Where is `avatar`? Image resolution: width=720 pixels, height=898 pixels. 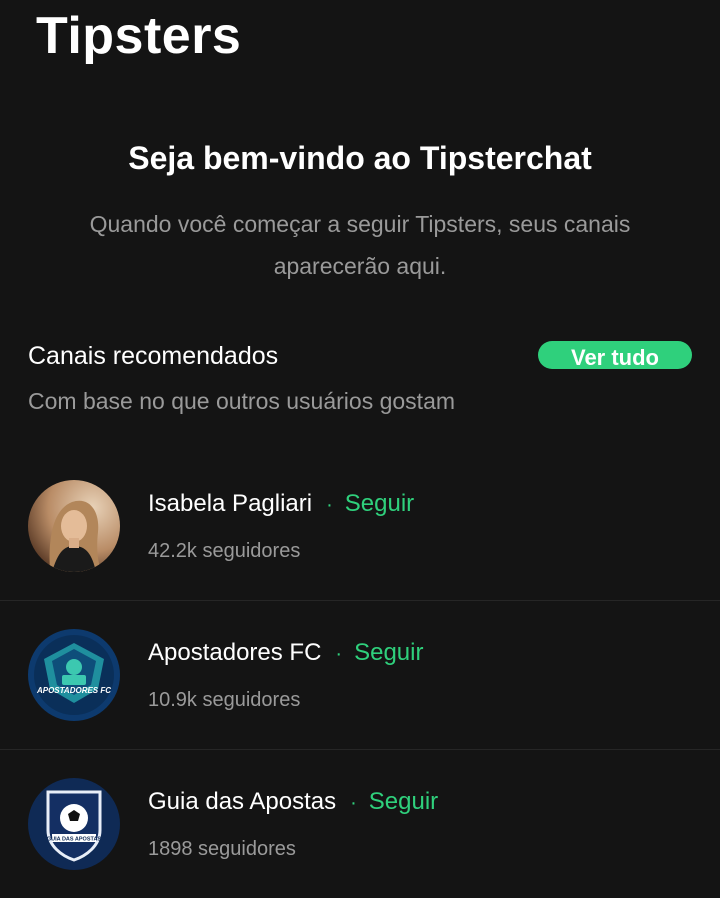 avatar is located at coordinates (74, 526).